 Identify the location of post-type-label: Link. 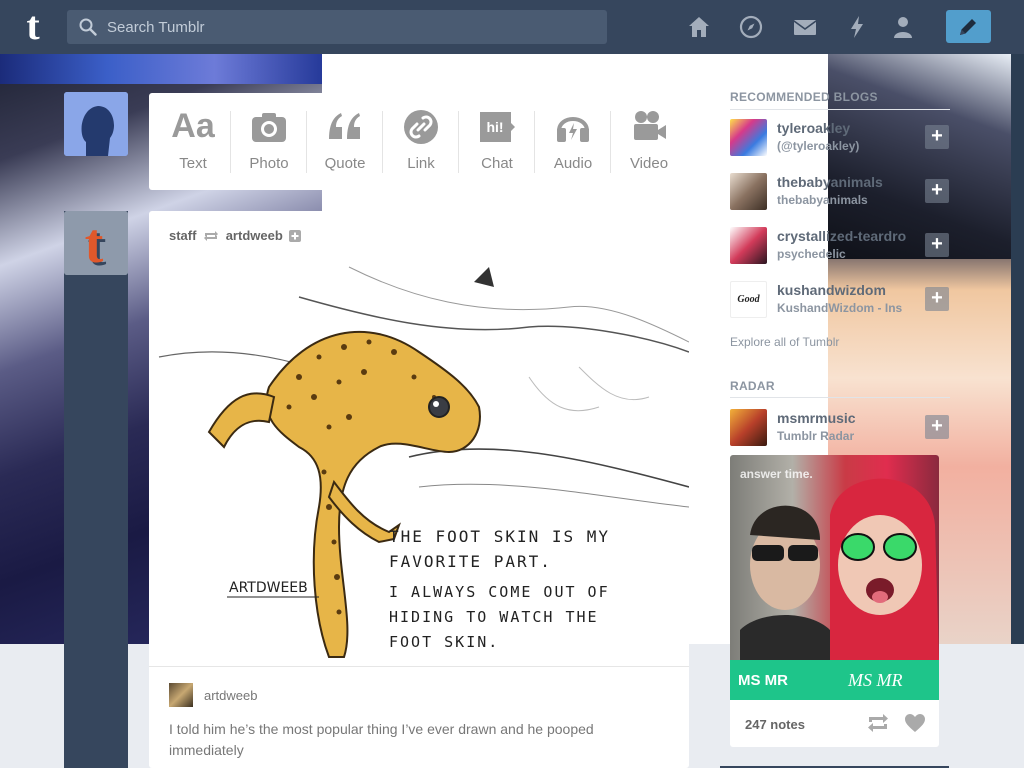
(421, 163).